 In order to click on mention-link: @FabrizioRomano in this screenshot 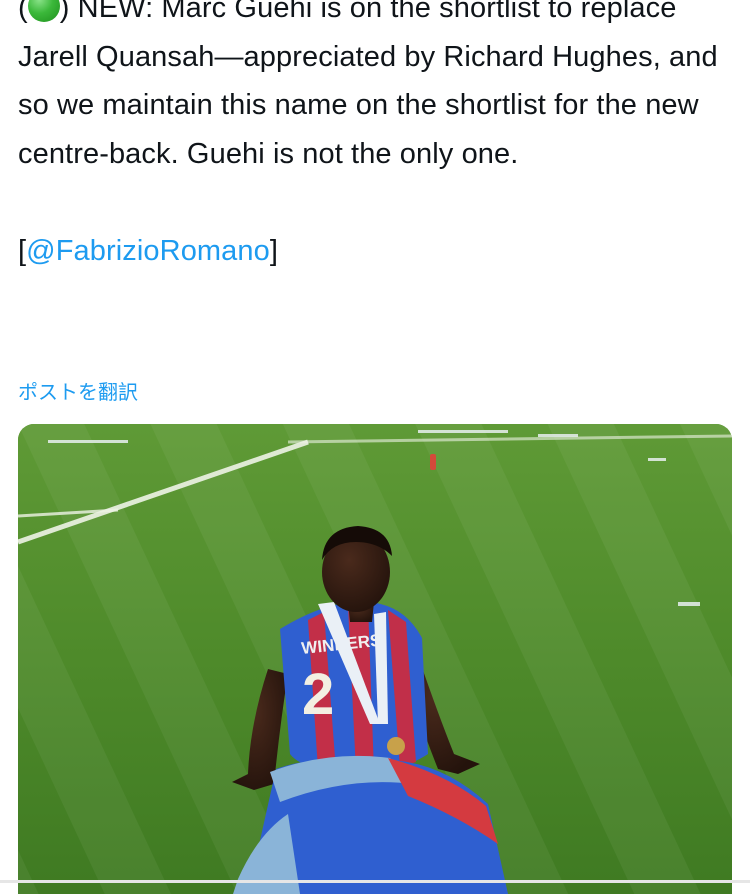, I will do `click(148, 251)`.